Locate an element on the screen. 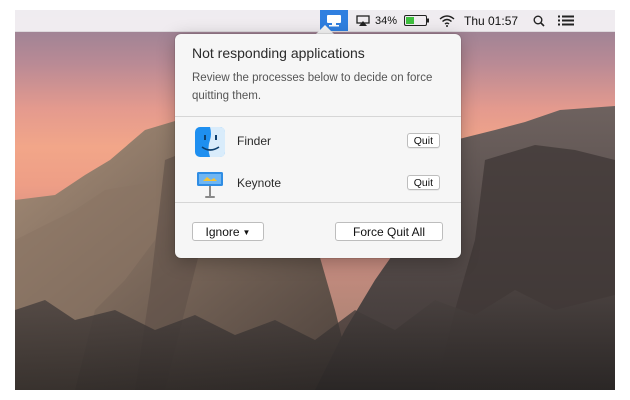 The image size is (630, 400). spotlight-search-icon is located at coordinates (539, 20).